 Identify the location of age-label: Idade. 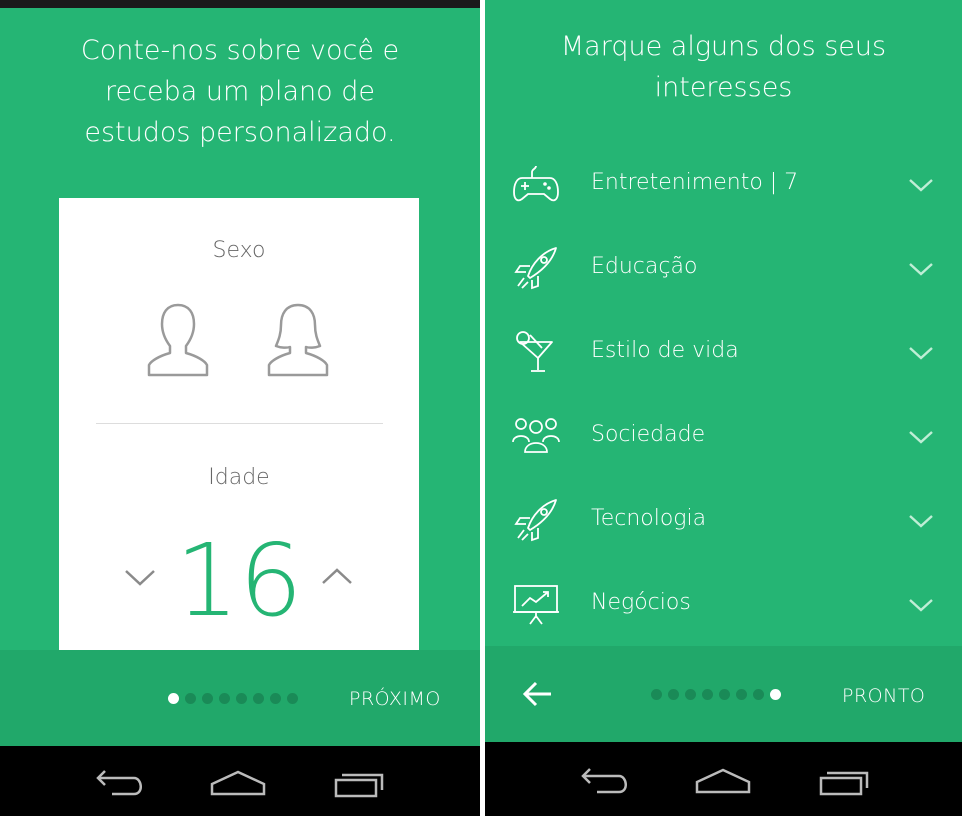
(239, 477).